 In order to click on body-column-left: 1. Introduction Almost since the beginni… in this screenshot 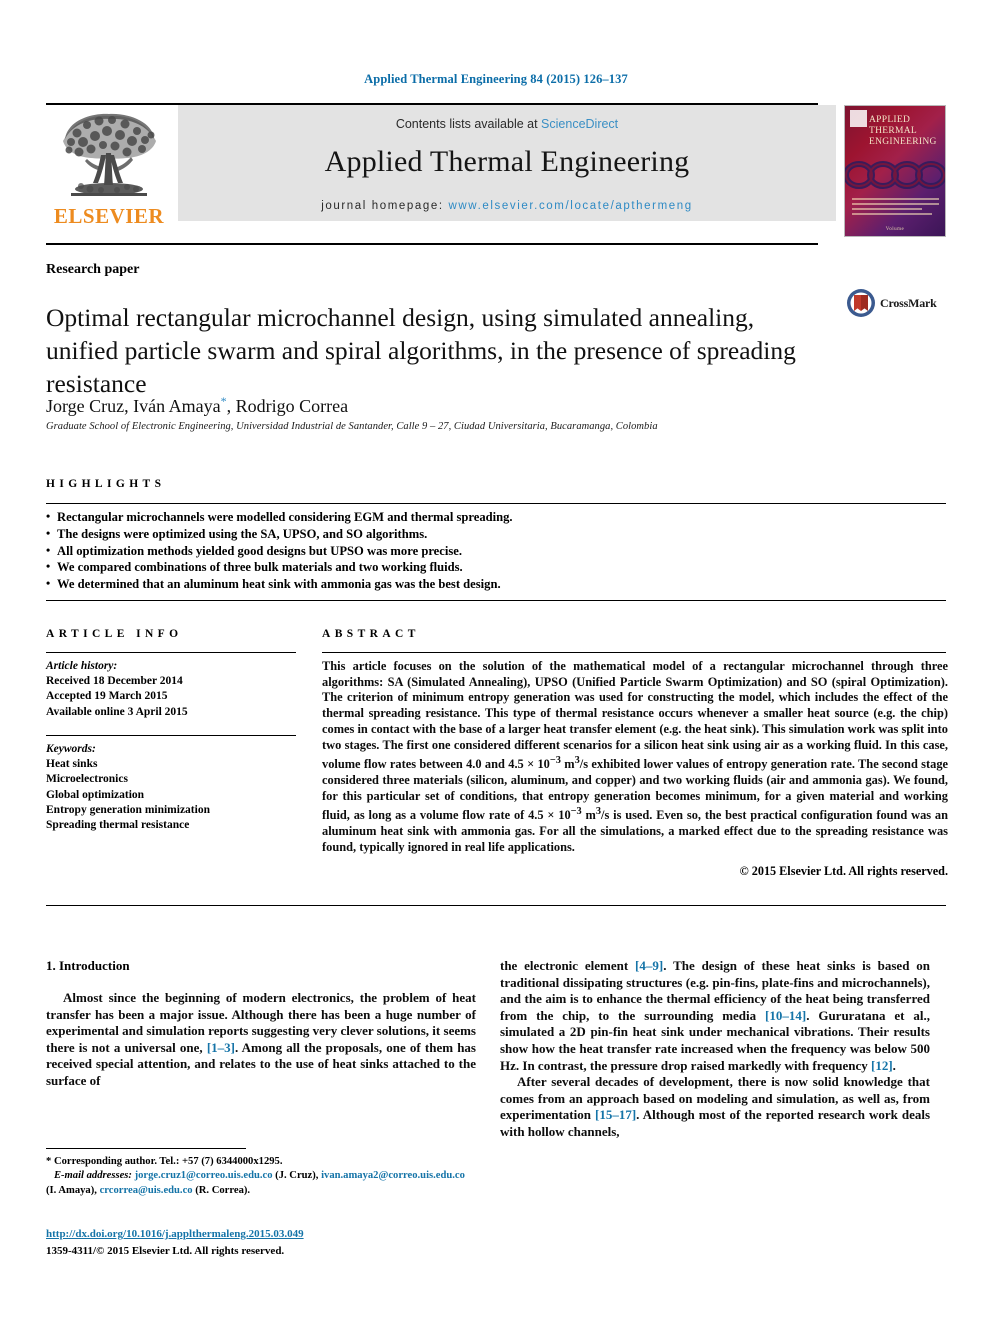, I will do `click(261, 1024)`.